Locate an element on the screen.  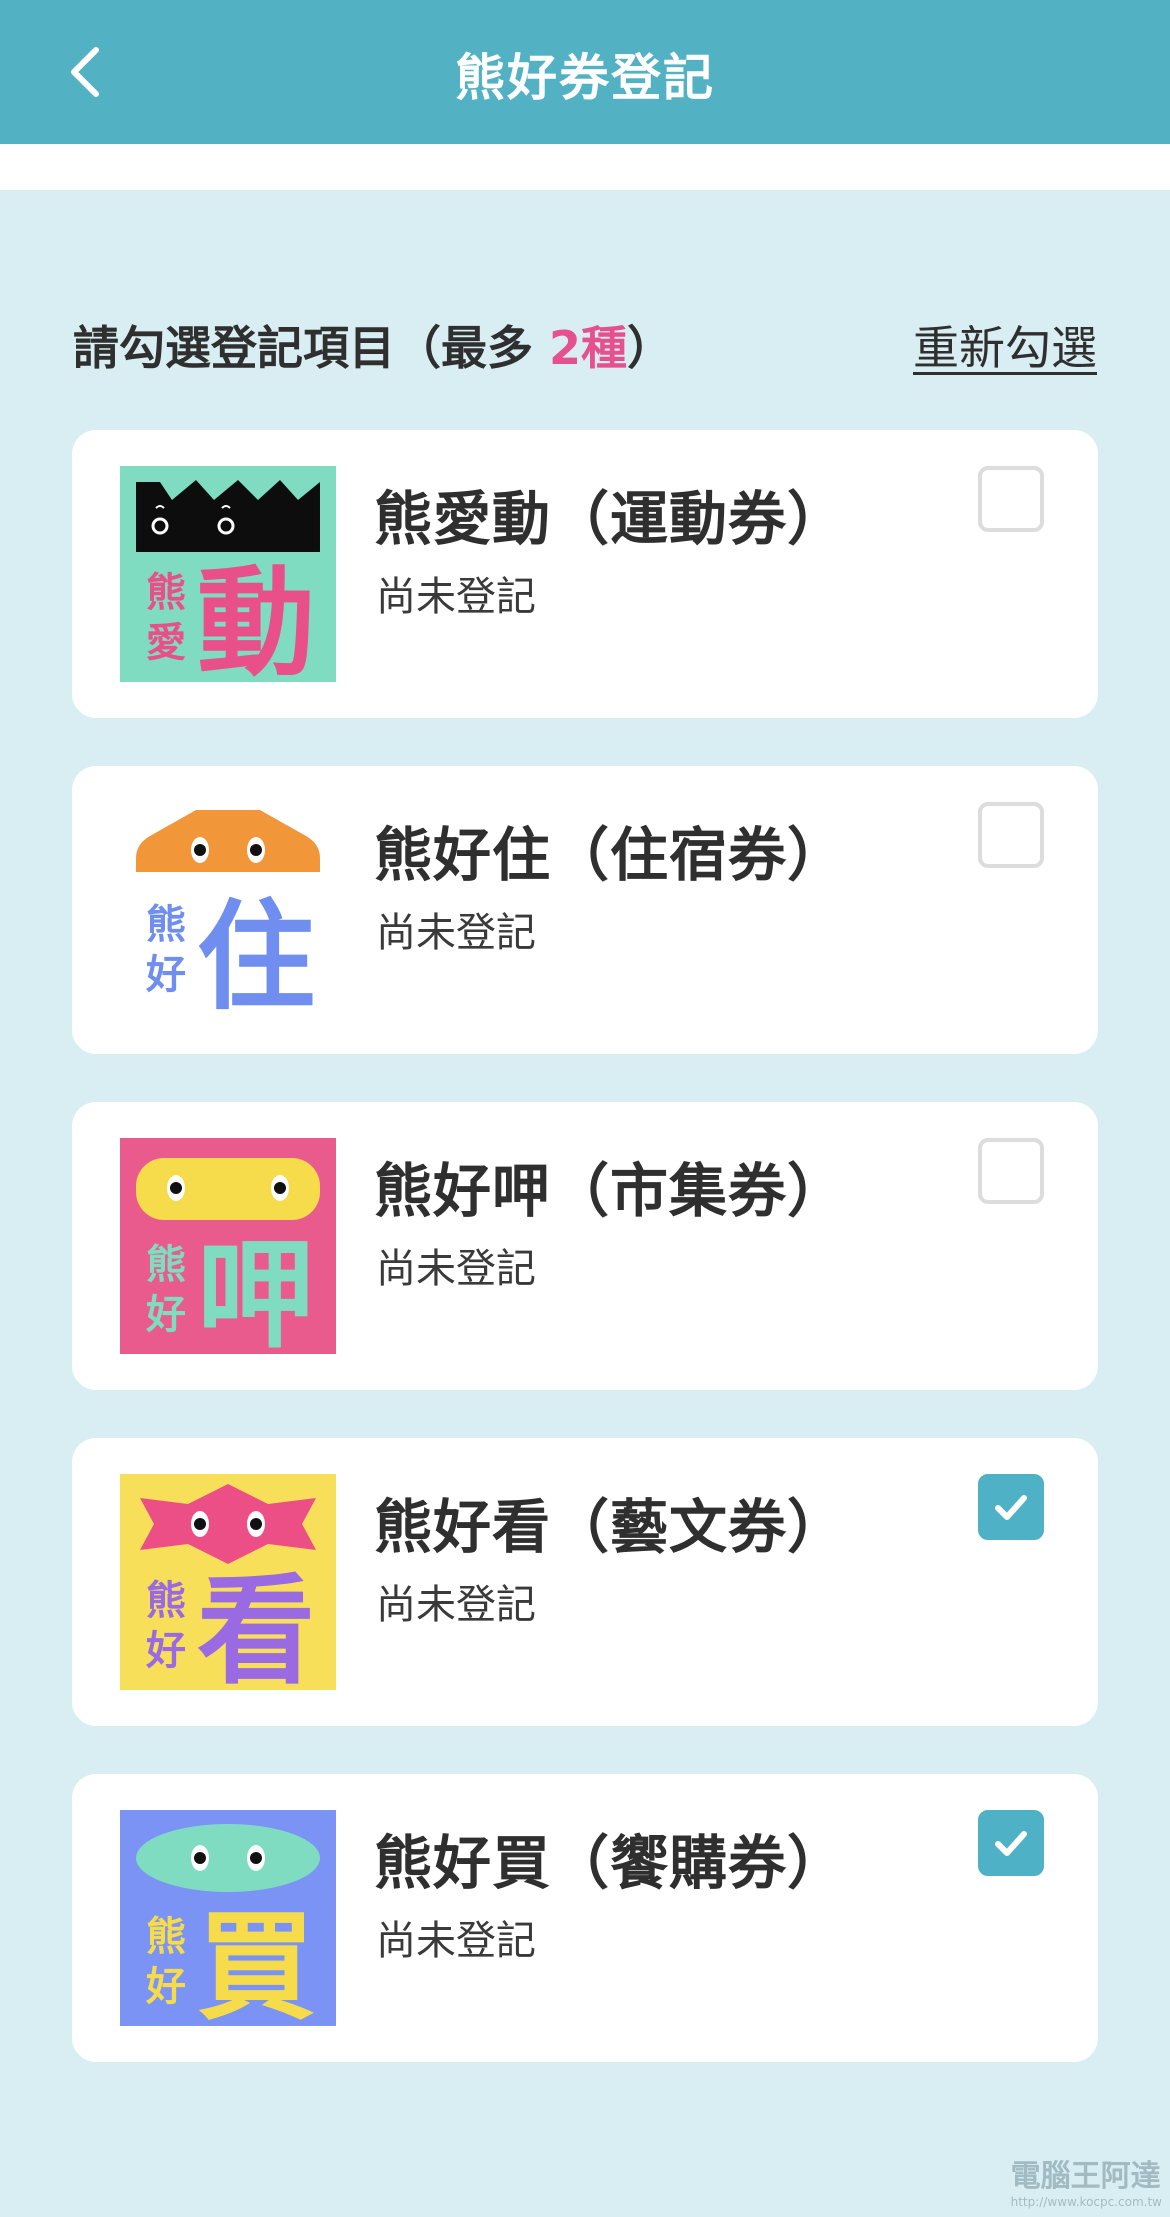
voucher-card-sports: 熊 愛 動 熊愛動（運動券） 尚未登記 is located at coordinates (585, 574).